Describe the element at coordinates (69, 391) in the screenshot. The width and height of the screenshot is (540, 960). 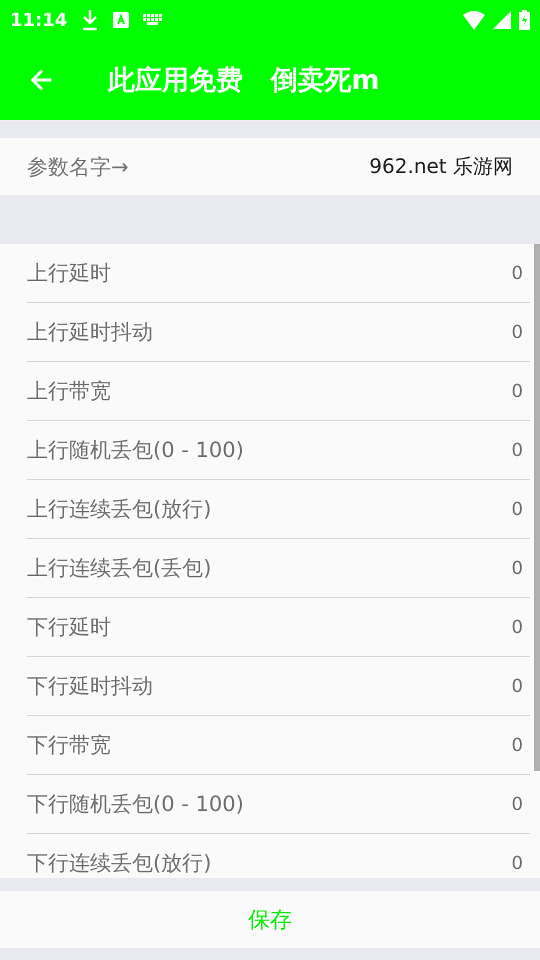
I see `param-label: 上行带宽` at that location.